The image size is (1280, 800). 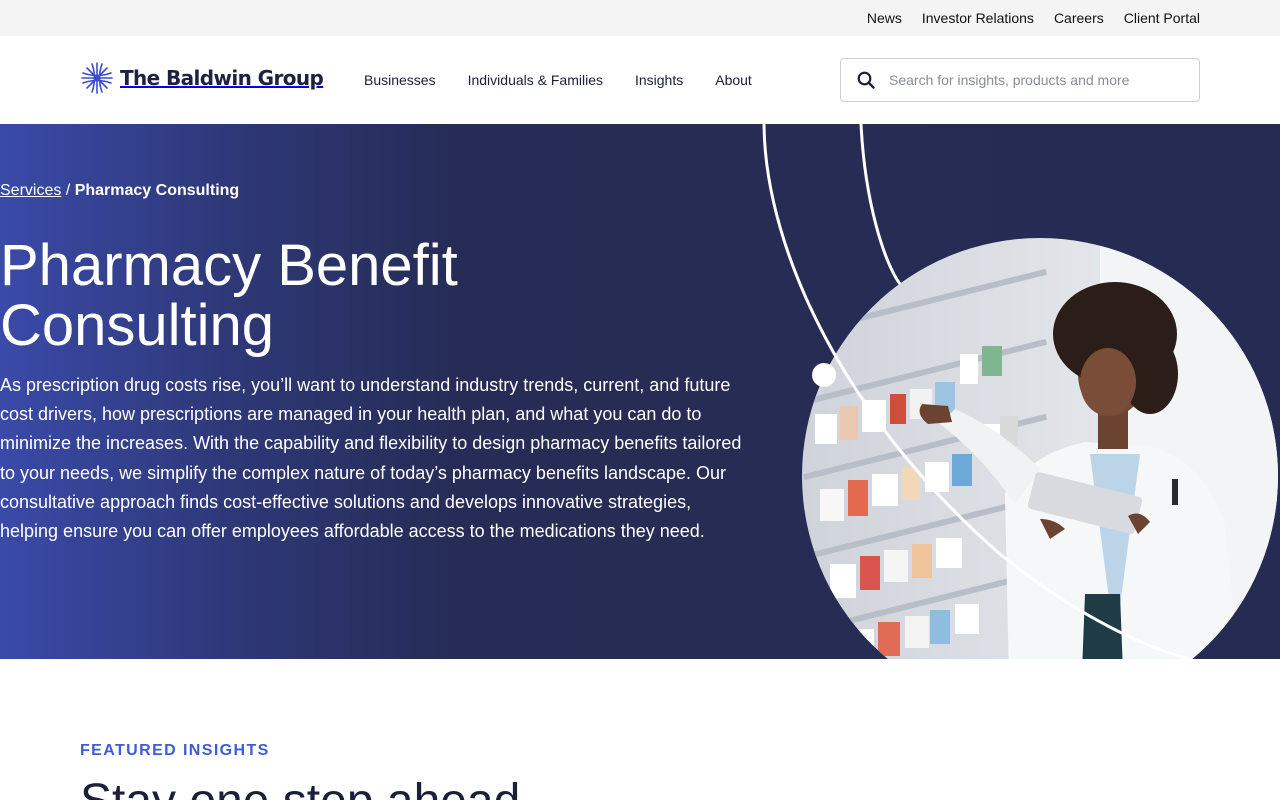 What do you see at coordinates (733, 80) in the screenshot?
I see `nav-item-about: About` at bounding box center [733, 80].